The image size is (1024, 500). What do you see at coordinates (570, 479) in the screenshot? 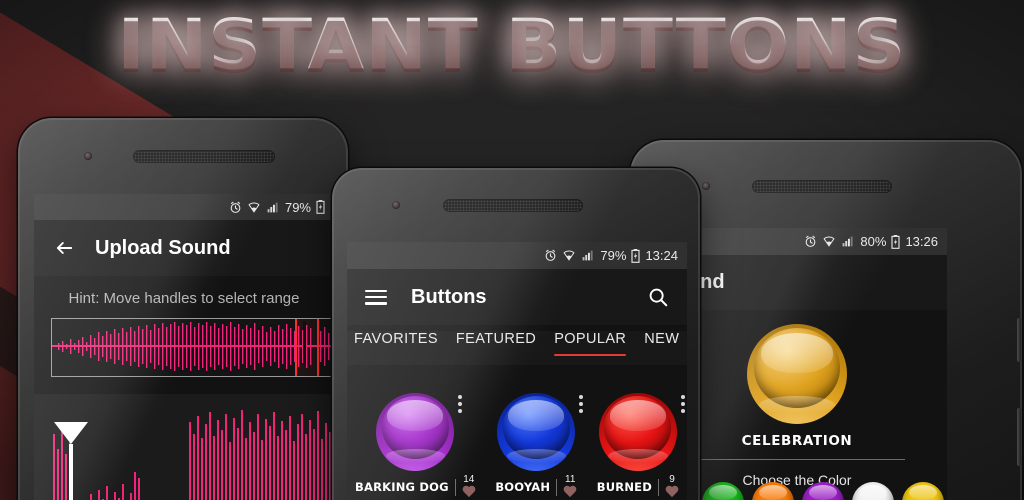
I see `favorite-count: 11` at bounding box center [570, 479].